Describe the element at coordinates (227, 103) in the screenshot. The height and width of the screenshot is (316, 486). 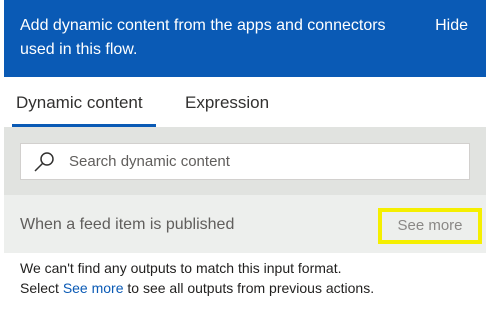
I see `tab-expression: Expression` at that location.